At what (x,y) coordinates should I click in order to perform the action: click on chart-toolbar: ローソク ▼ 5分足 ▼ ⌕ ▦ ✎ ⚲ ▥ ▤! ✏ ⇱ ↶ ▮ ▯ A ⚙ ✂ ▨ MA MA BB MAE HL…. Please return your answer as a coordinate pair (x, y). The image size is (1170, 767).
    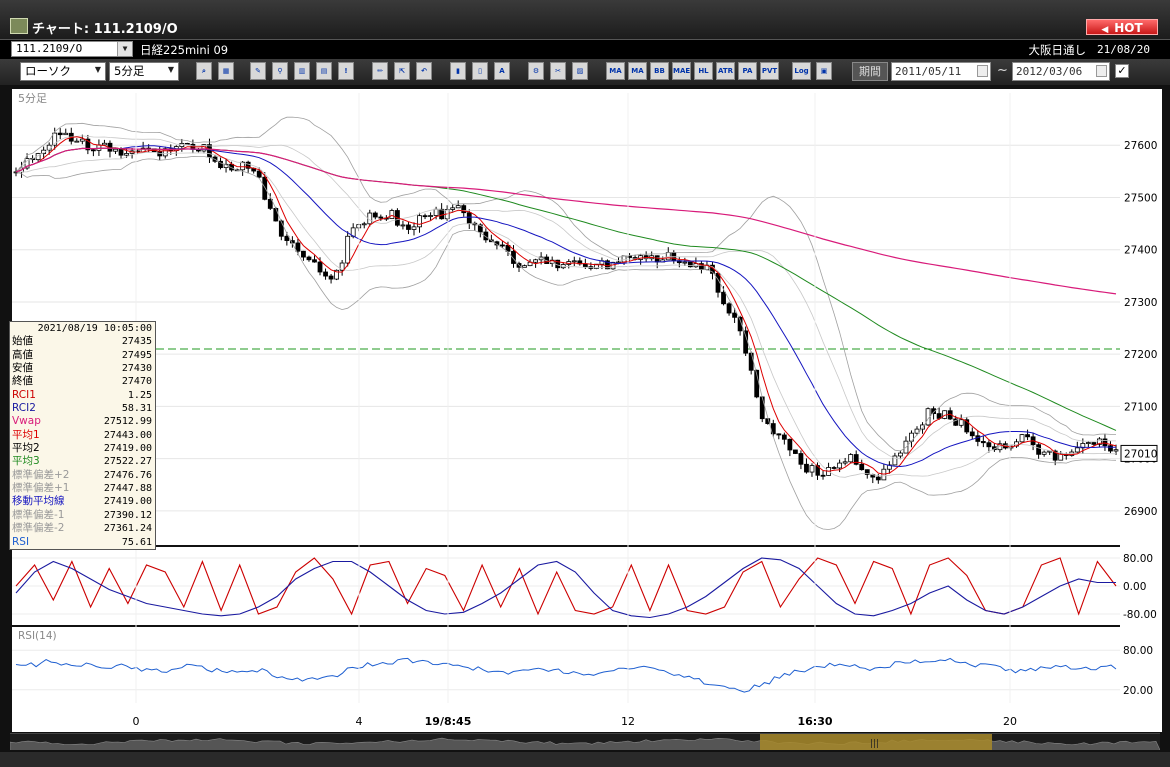
    Looking at the image, I should click on (585, 72).